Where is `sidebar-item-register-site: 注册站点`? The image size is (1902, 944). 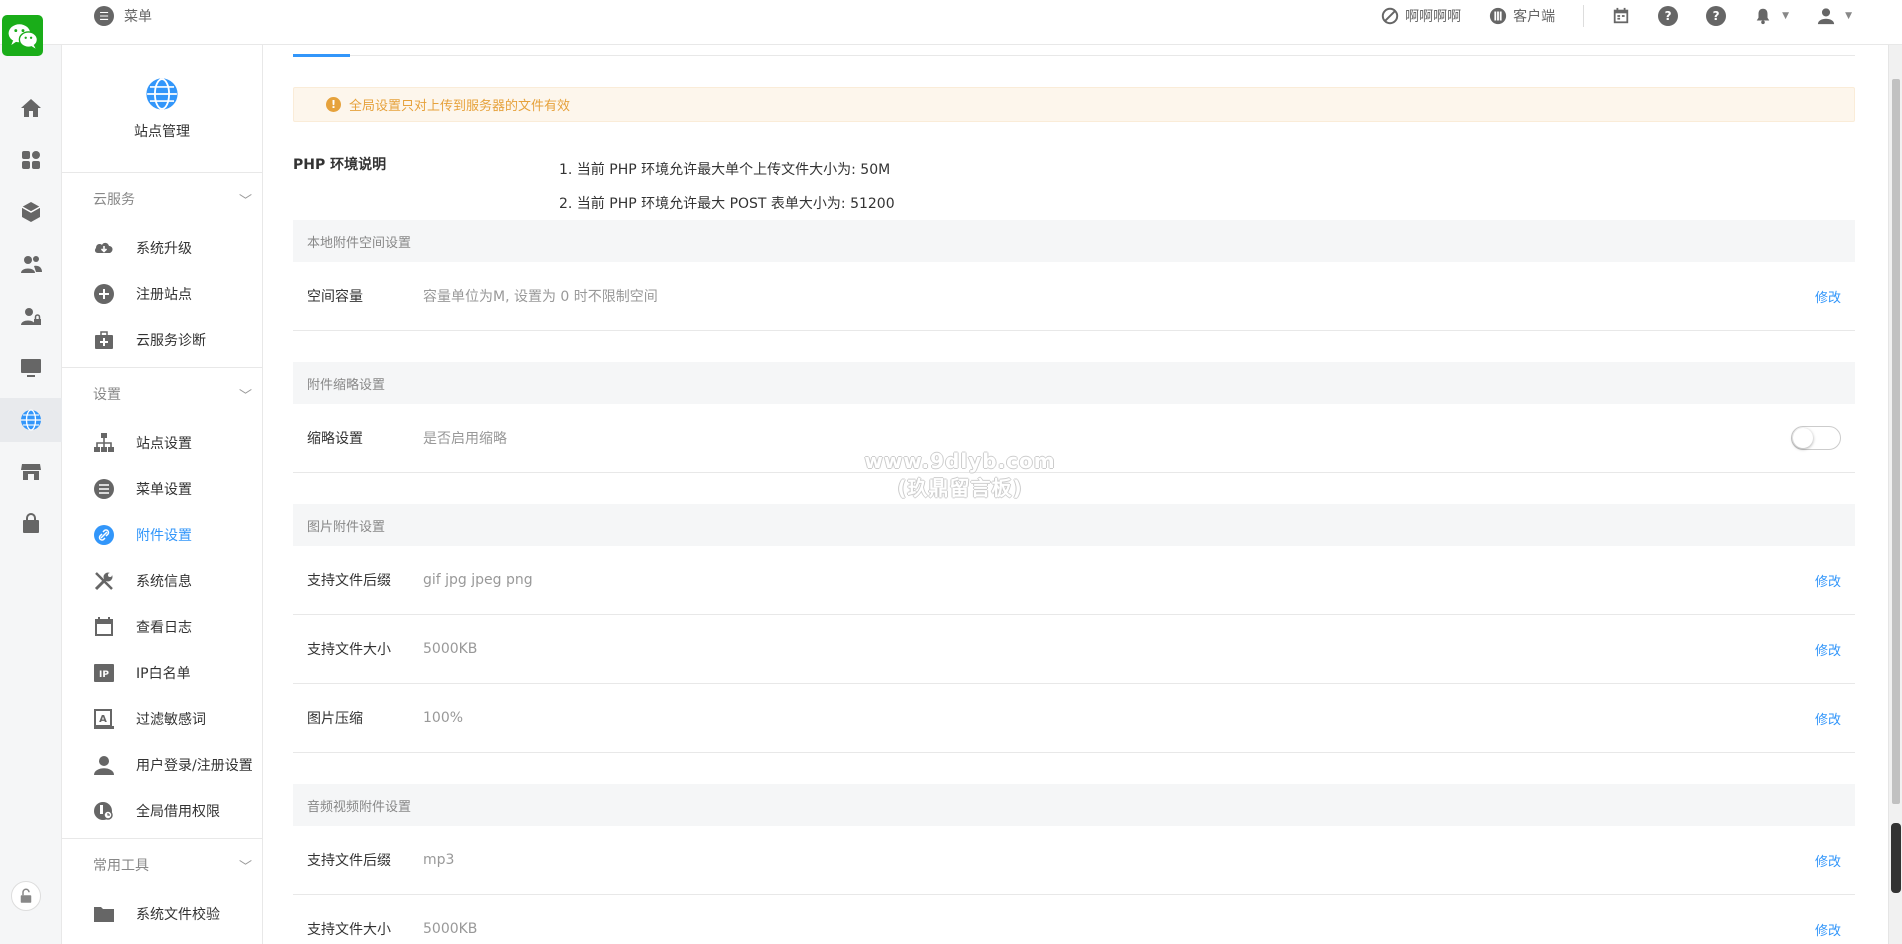
sidebar-item-register-site: 注册站点 is located at coordinates (162, 294).